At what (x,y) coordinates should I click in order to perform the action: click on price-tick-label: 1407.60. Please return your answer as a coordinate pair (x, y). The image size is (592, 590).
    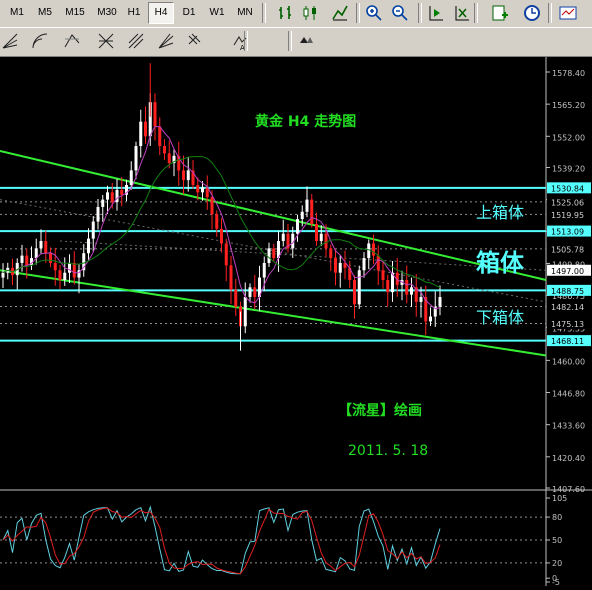
    Looking at the image, I should click on (568, 489).